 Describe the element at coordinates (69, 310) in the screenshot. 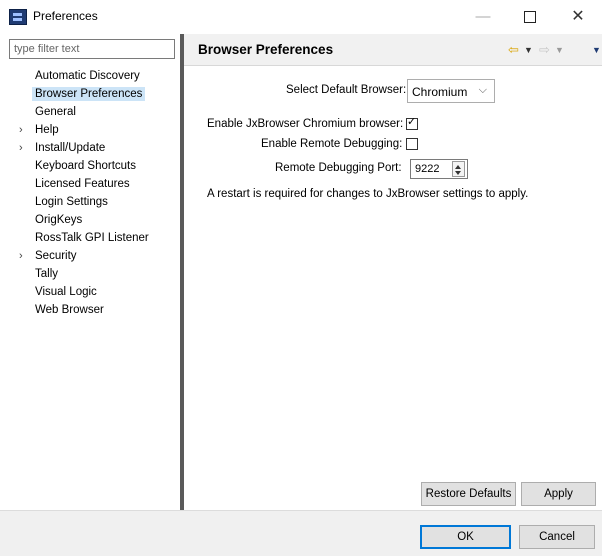

I see `tree-item-label: Web Browser` at that location.